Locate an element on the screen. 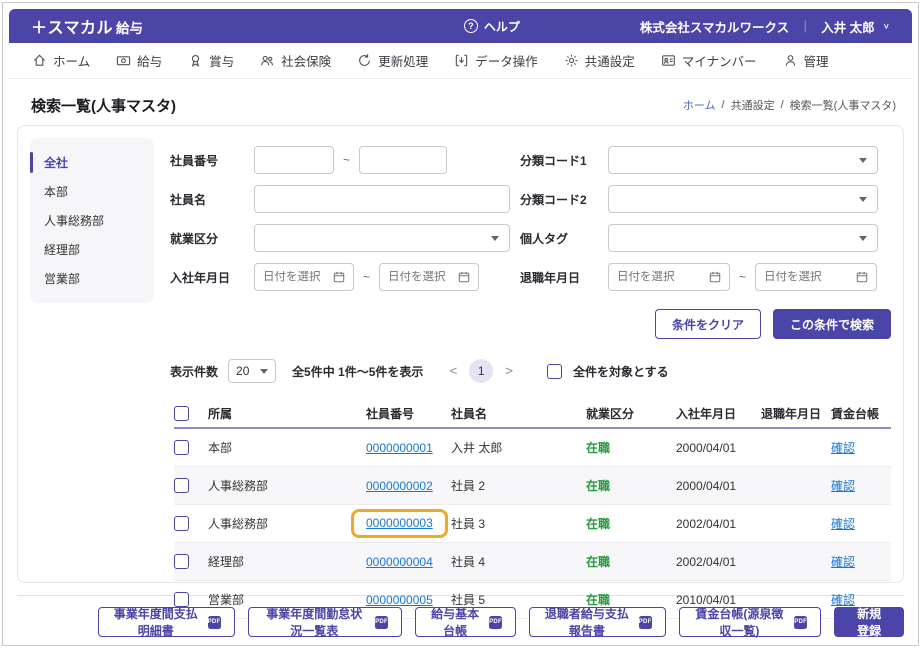 This screenshot has width=921, height=648. hire-date-to-picker is located at coordinates (429, 277).